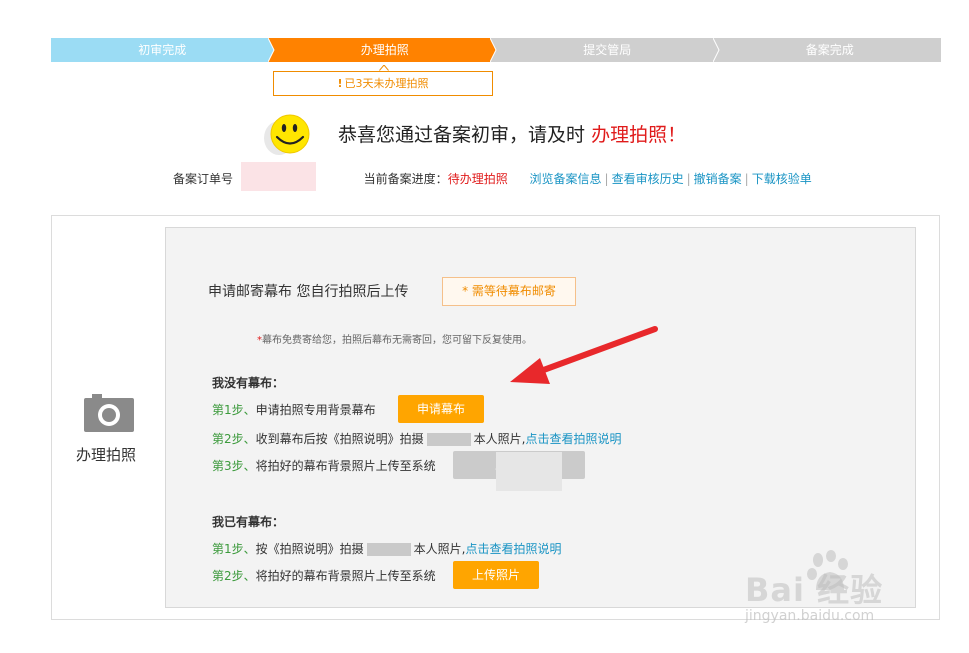 The width and height of the screenshot is (969, 653). Describe the element at coordinates (417, 439) in the screenshot. I see `no-curtain-step-2: 第2步、收到幕布后按《拍照说明》拍摄 本人照片,点击查看拍照说明` at that location.